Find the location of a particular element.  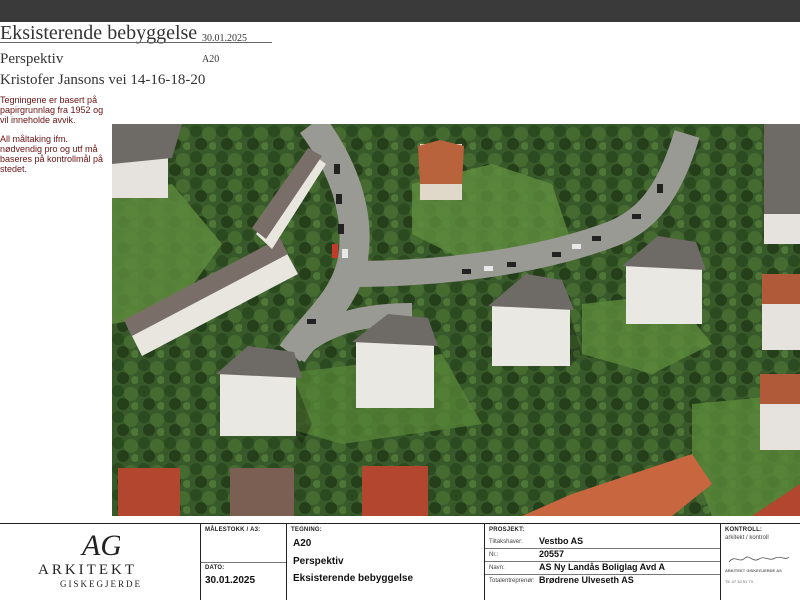

drawing-title-value: Eksisterende bebyggelse is located at coordinates (353, 578).